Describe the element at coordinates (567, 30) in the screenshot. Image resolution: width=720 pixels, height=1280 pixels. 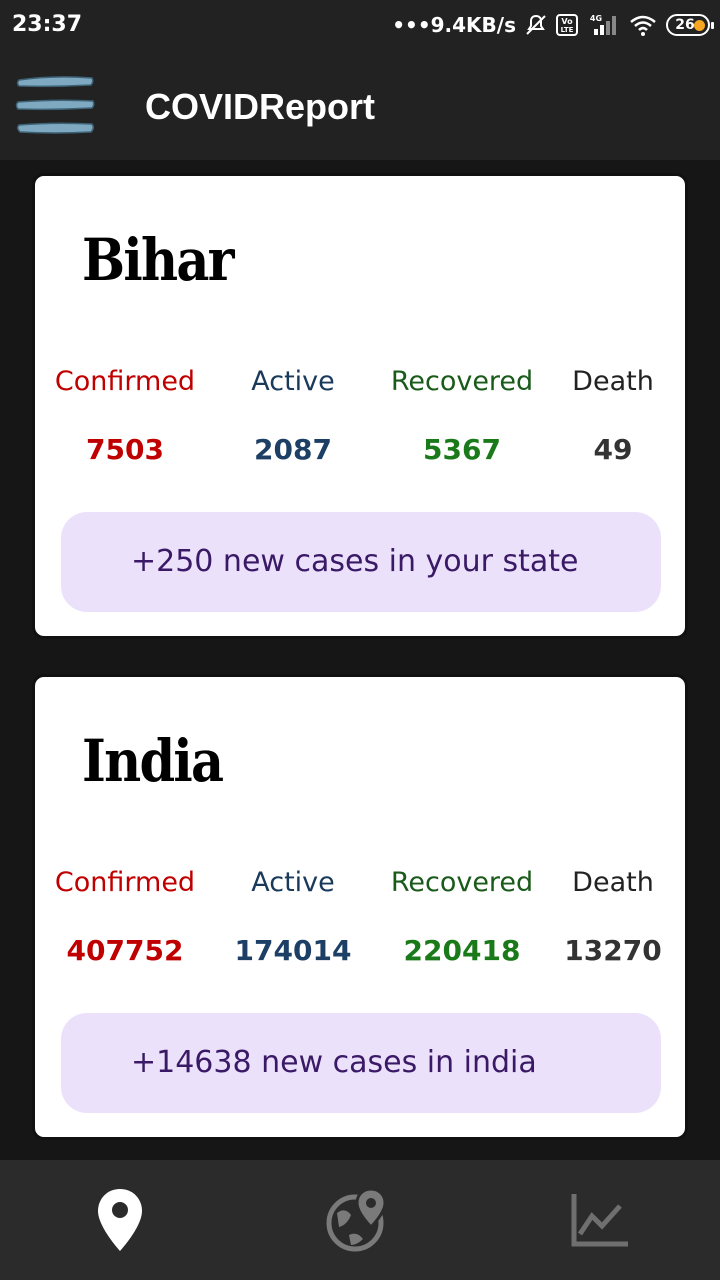
I see `svg-text: LTE` at that location.